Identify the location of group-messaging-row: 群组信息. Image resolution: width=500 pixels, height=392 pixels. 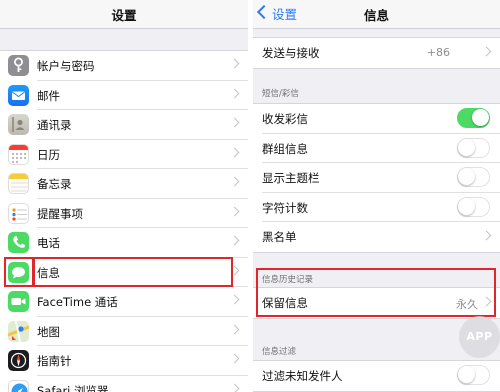
(376, 148).